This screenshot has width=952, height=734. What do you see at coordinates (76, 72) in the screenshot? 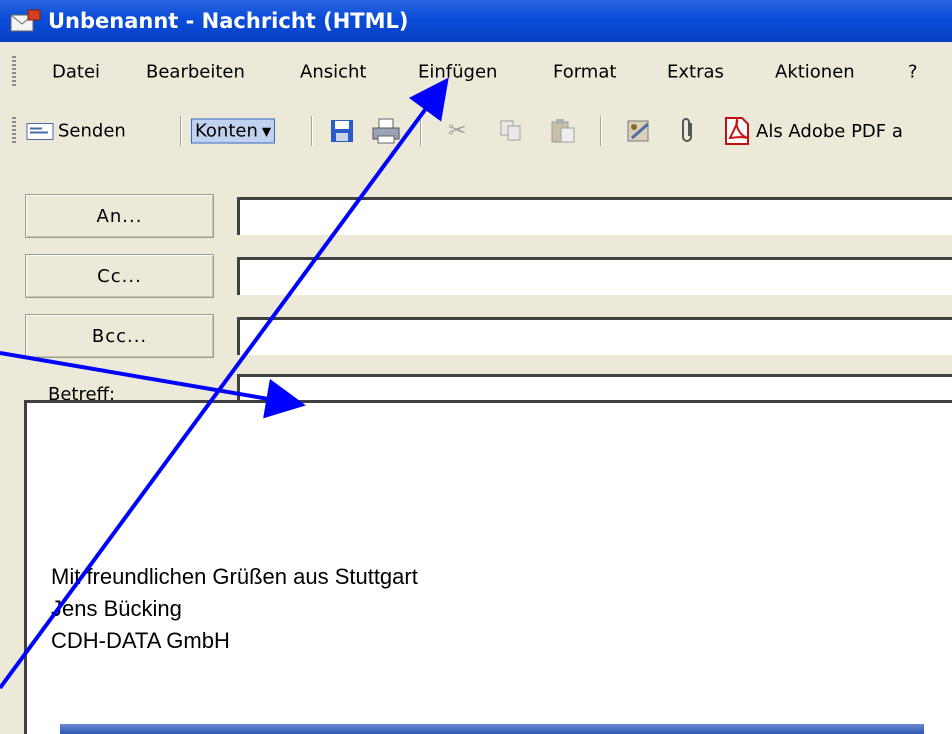
I see `menu-datei: Datei` at bounding box center [76, 72].